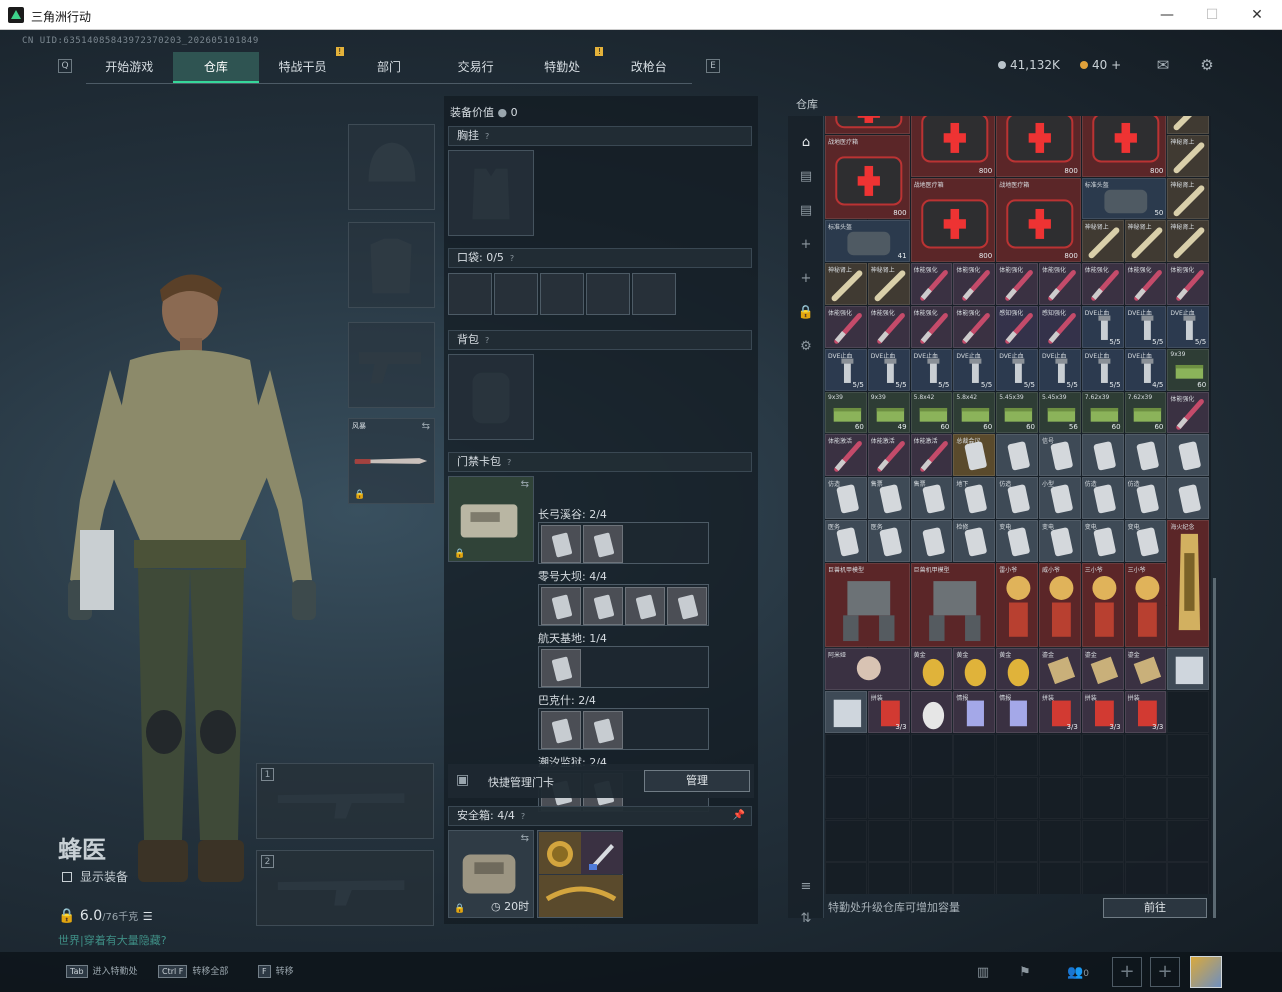 Image resolution: width=1282 pixels, height=992 pixels. Describe the element at coordinates (193, 971) in the screenshot. I see `hint-transfer-all: Ctrl F 转移全部` at that location.